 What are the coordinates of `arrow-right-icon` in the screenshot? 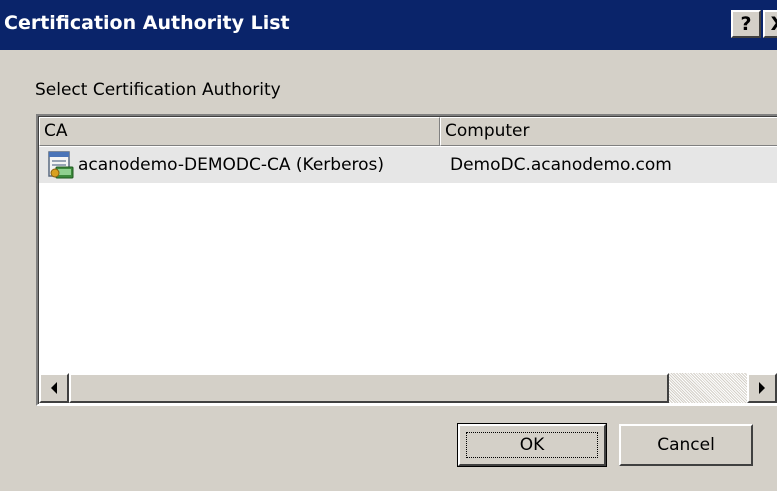 It's located at (762, 388).